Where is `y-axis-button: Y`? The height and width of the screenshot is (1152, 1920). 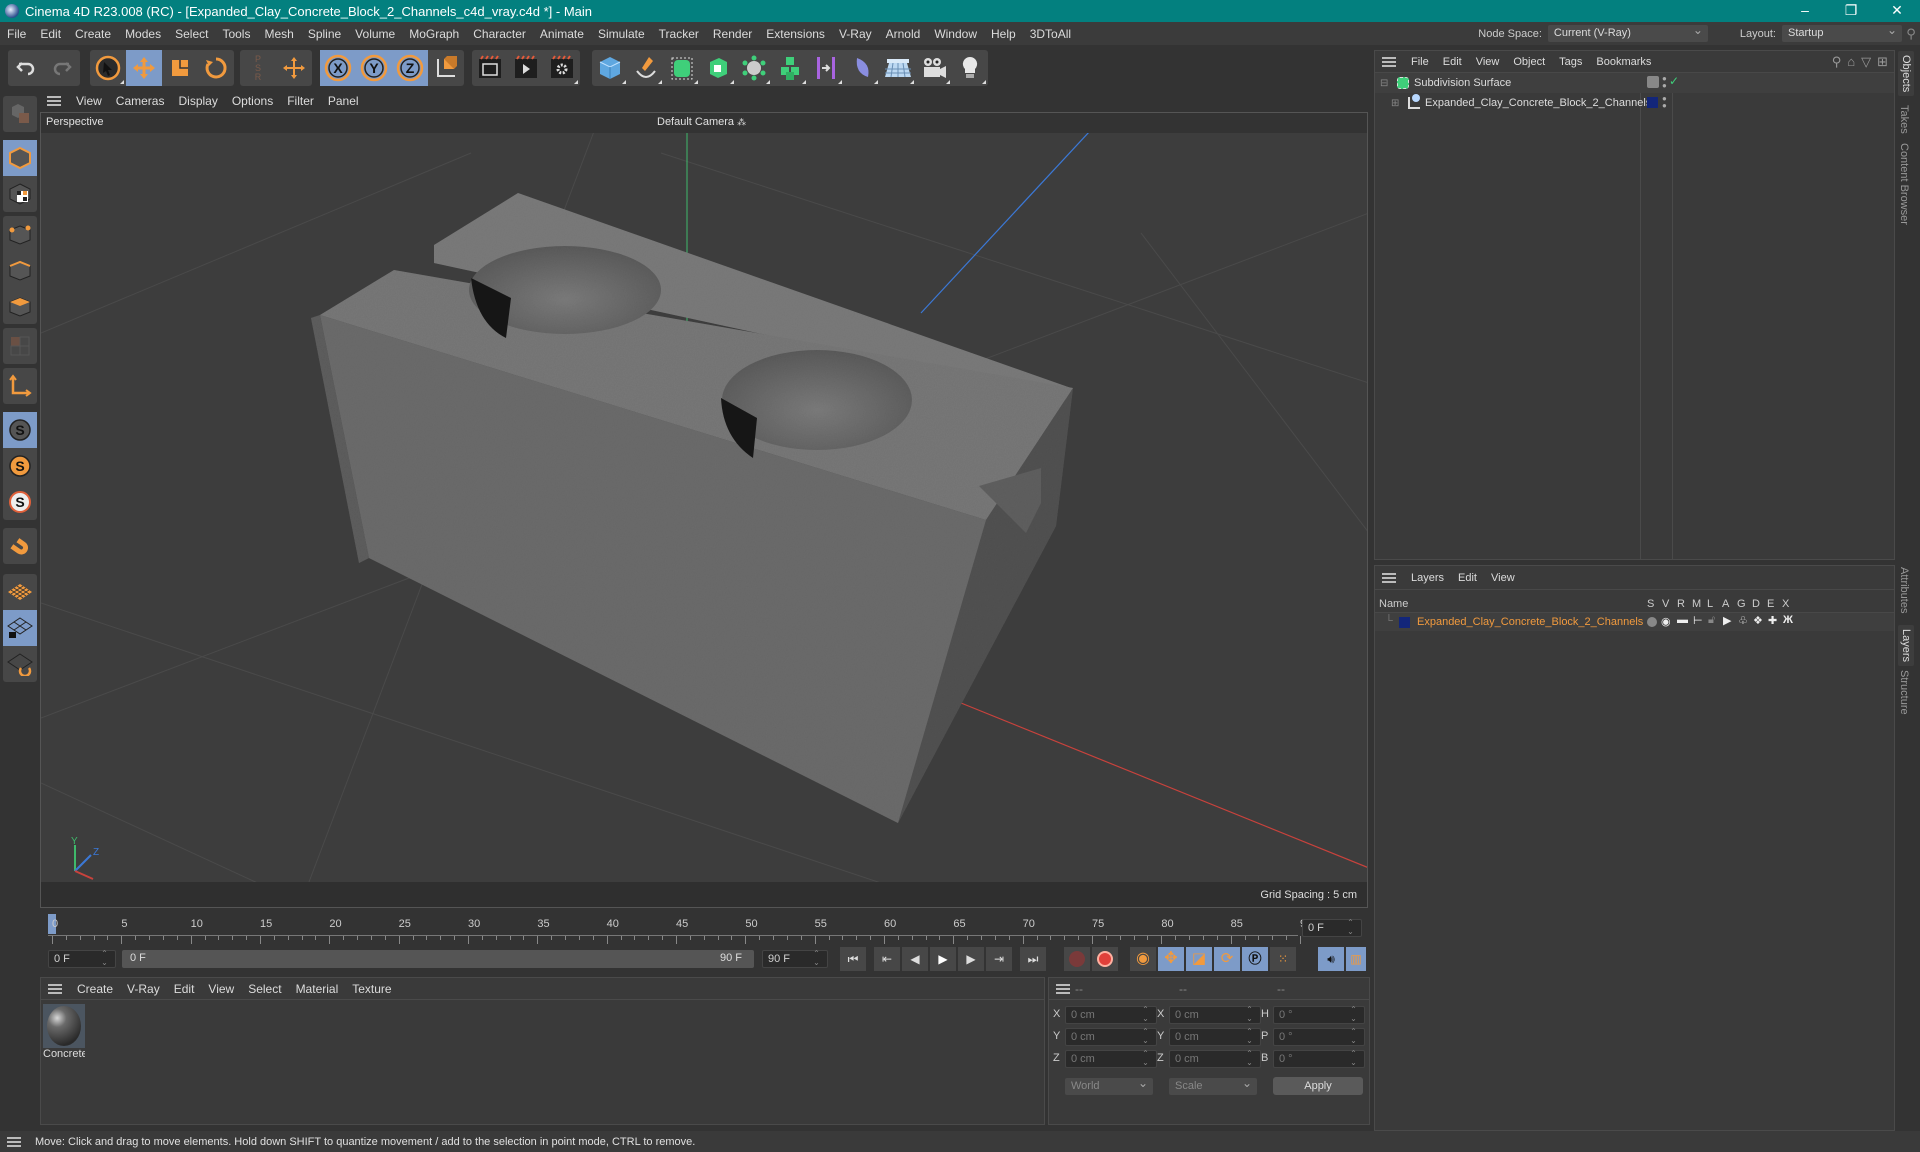 y-axis-button: Y is located at coordinates (374, 68).